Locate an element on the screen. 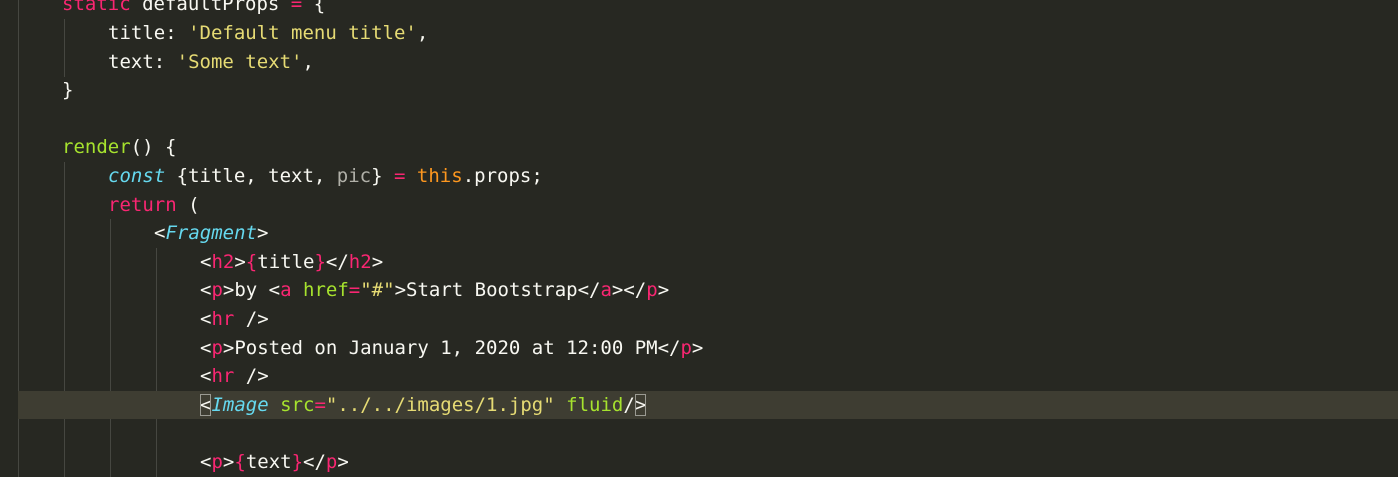 The width and height of the screenshot is (1398, 477). code-line: render() { is located at coordinates (699, 147).